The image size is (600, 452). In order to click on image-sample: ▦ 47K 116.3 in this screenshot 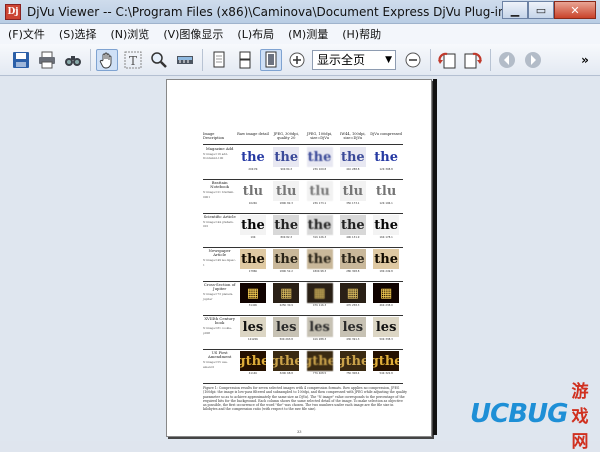, I will do `click(319, 298)`.